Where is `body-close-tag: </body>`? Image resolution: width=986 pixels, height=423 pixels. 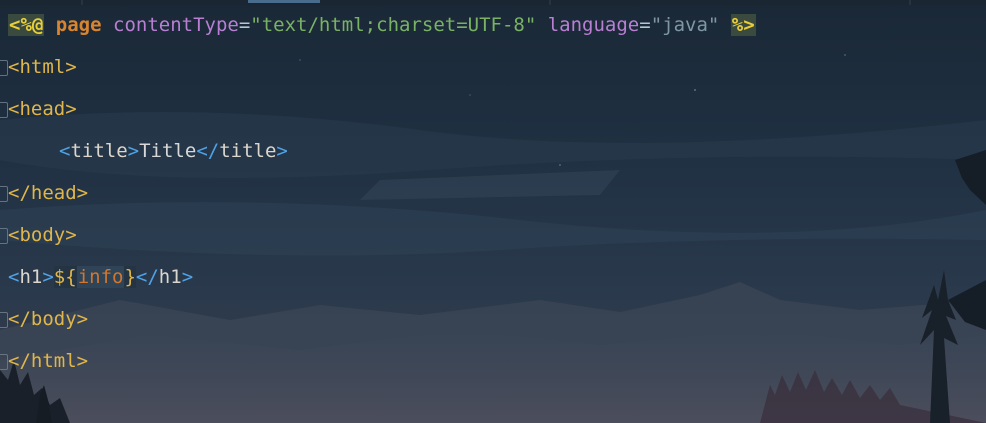
body-close-tag: </body> is located at coordinates (48, 319).